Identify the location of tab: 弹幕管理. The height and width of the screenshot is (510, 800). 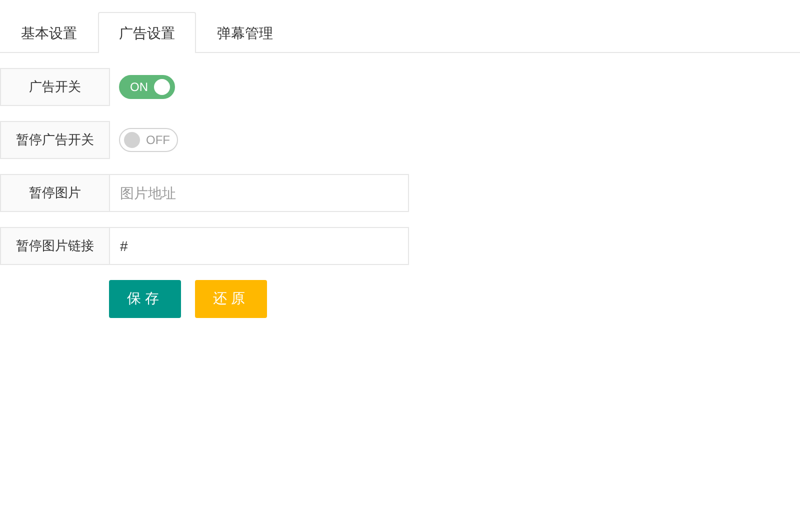
(245, 32).